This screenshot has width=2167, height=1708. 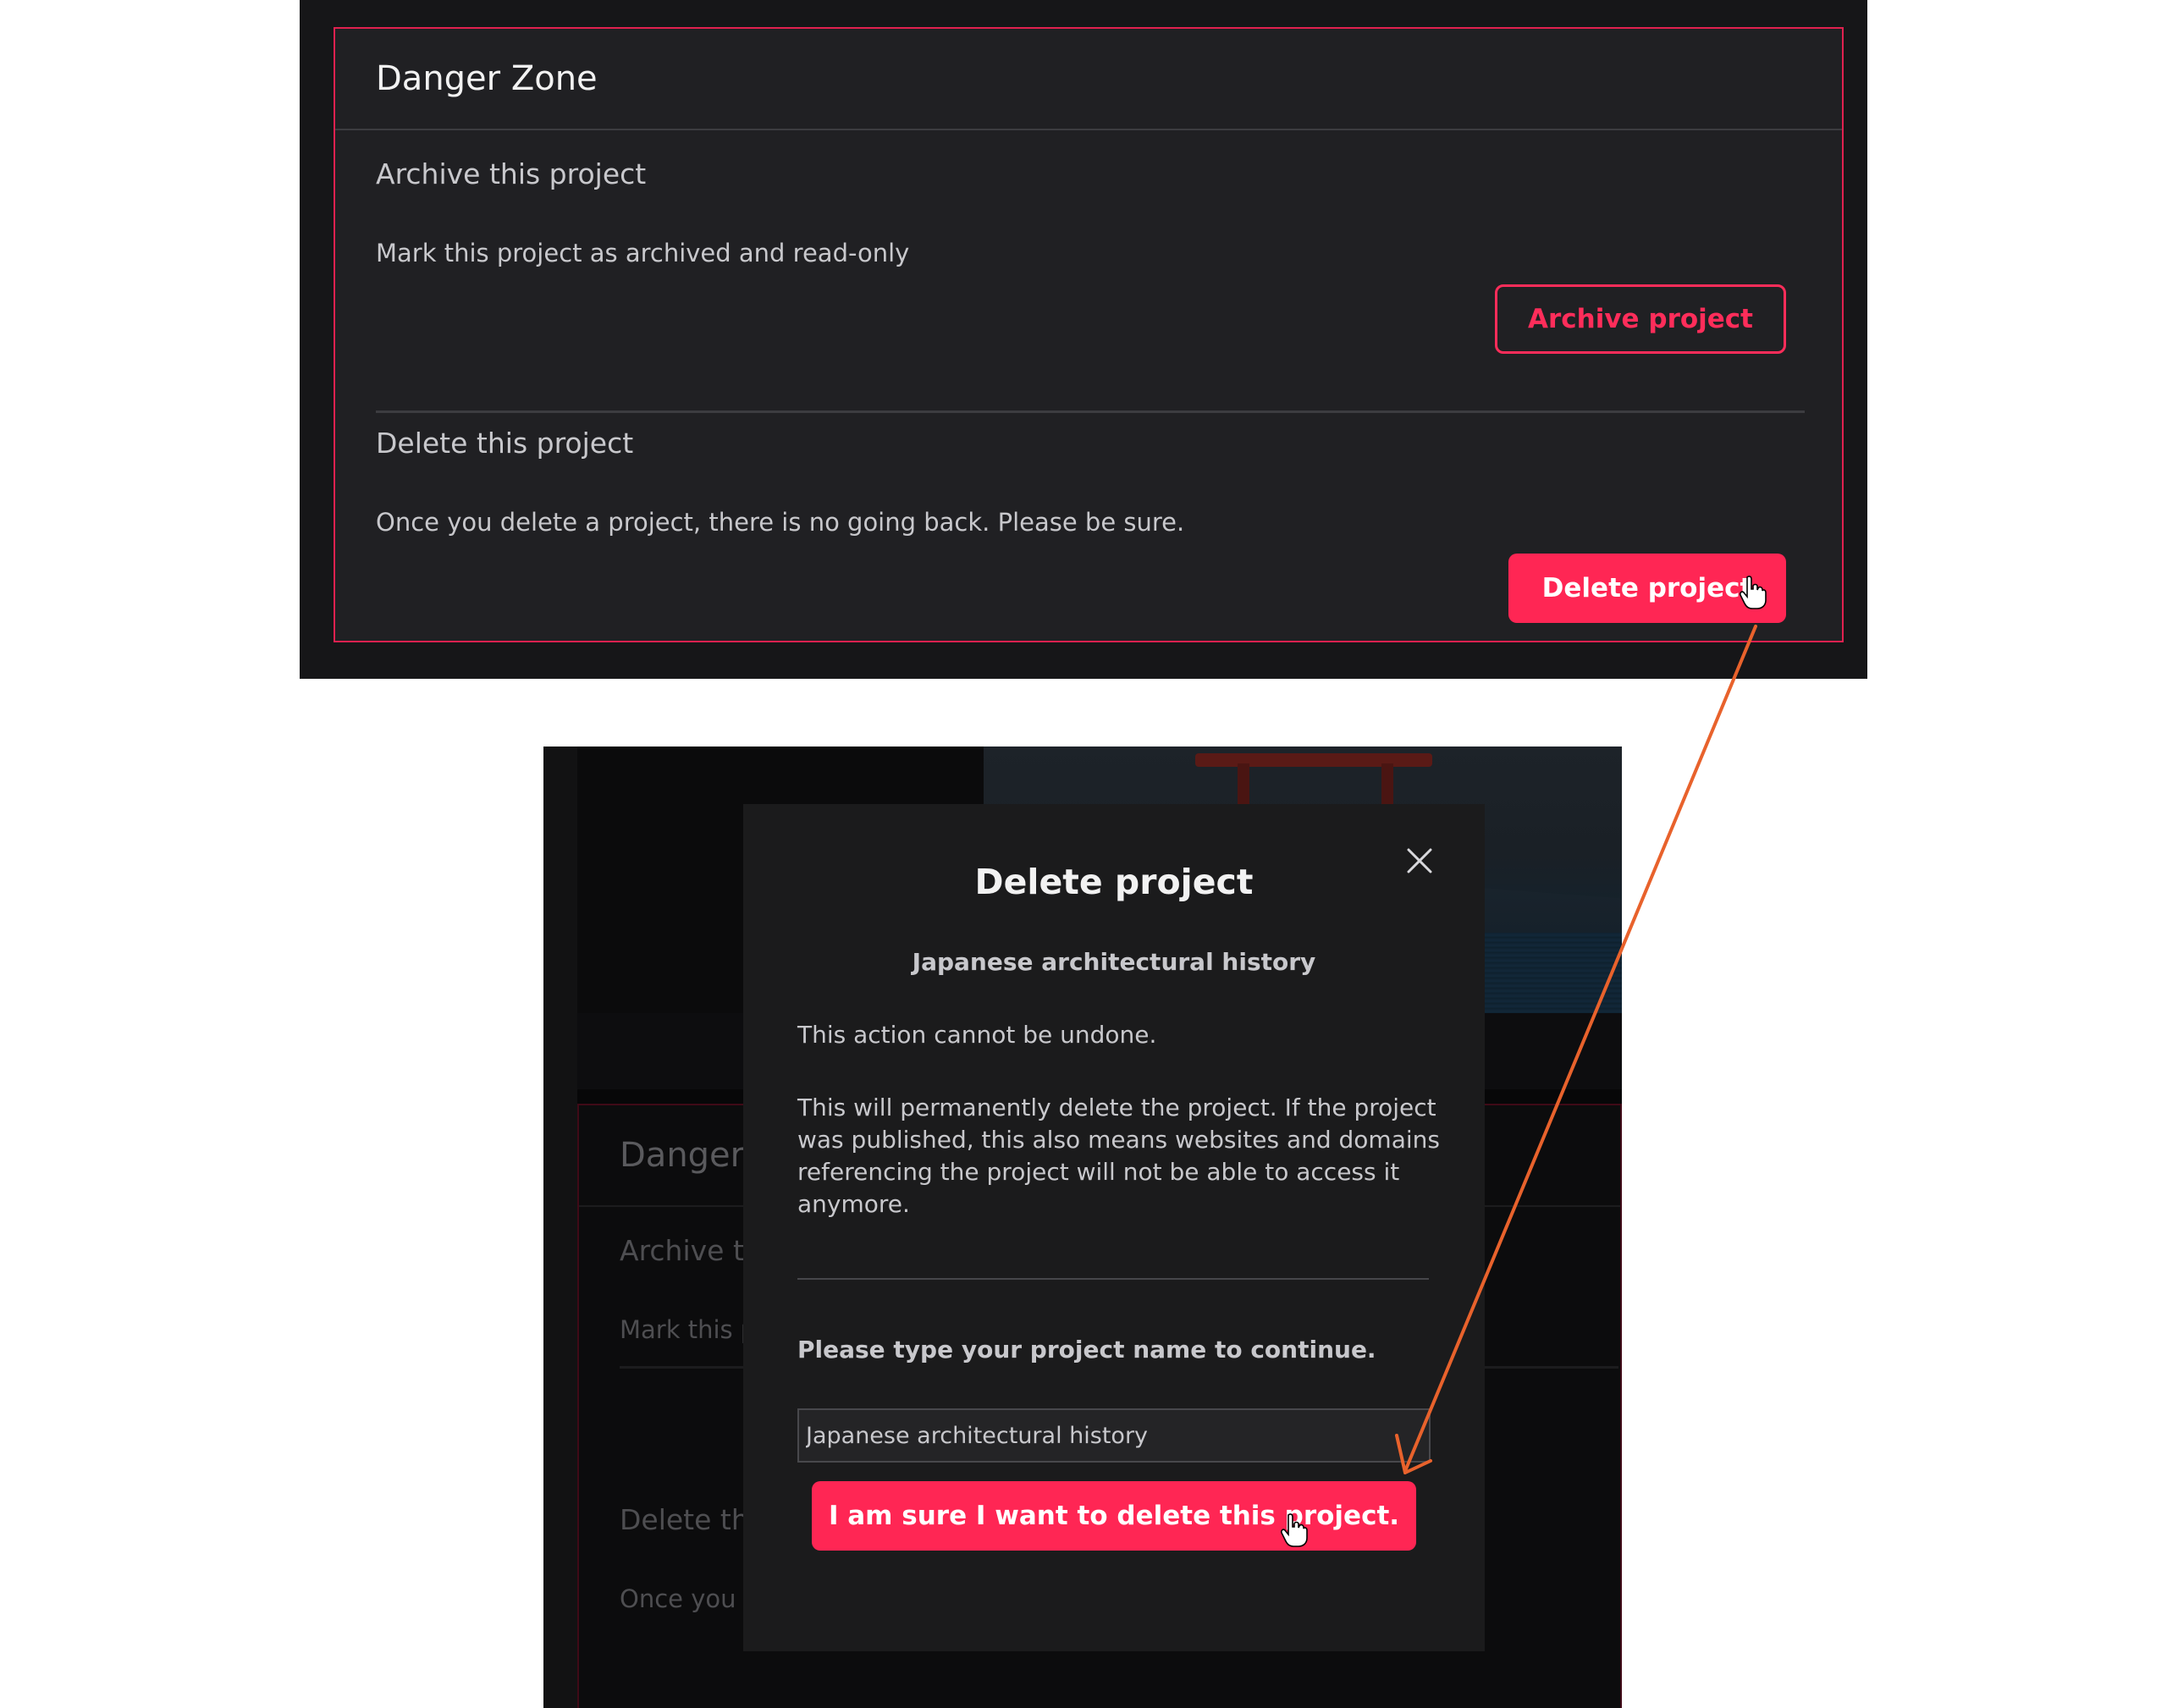 What do you see at coordinates (1088, 79) in the screenshot?
I see `danger-zone-header: Danger Zone` at bounding box center [1088, 79].